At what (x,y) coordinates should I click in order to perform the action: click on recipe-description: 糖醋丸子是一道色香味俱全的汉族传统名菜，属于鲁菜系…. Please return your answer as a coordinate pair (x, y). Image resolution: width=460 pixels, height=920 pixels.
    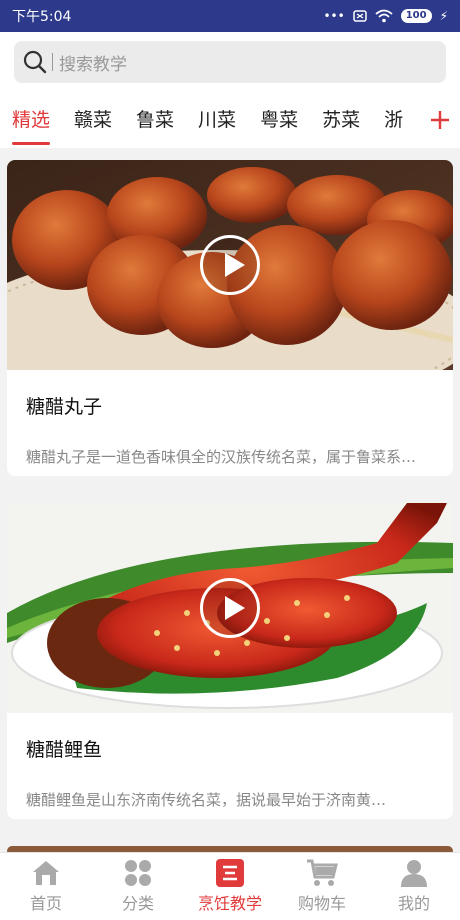
    Looking at the image, I should click on (221, 457).